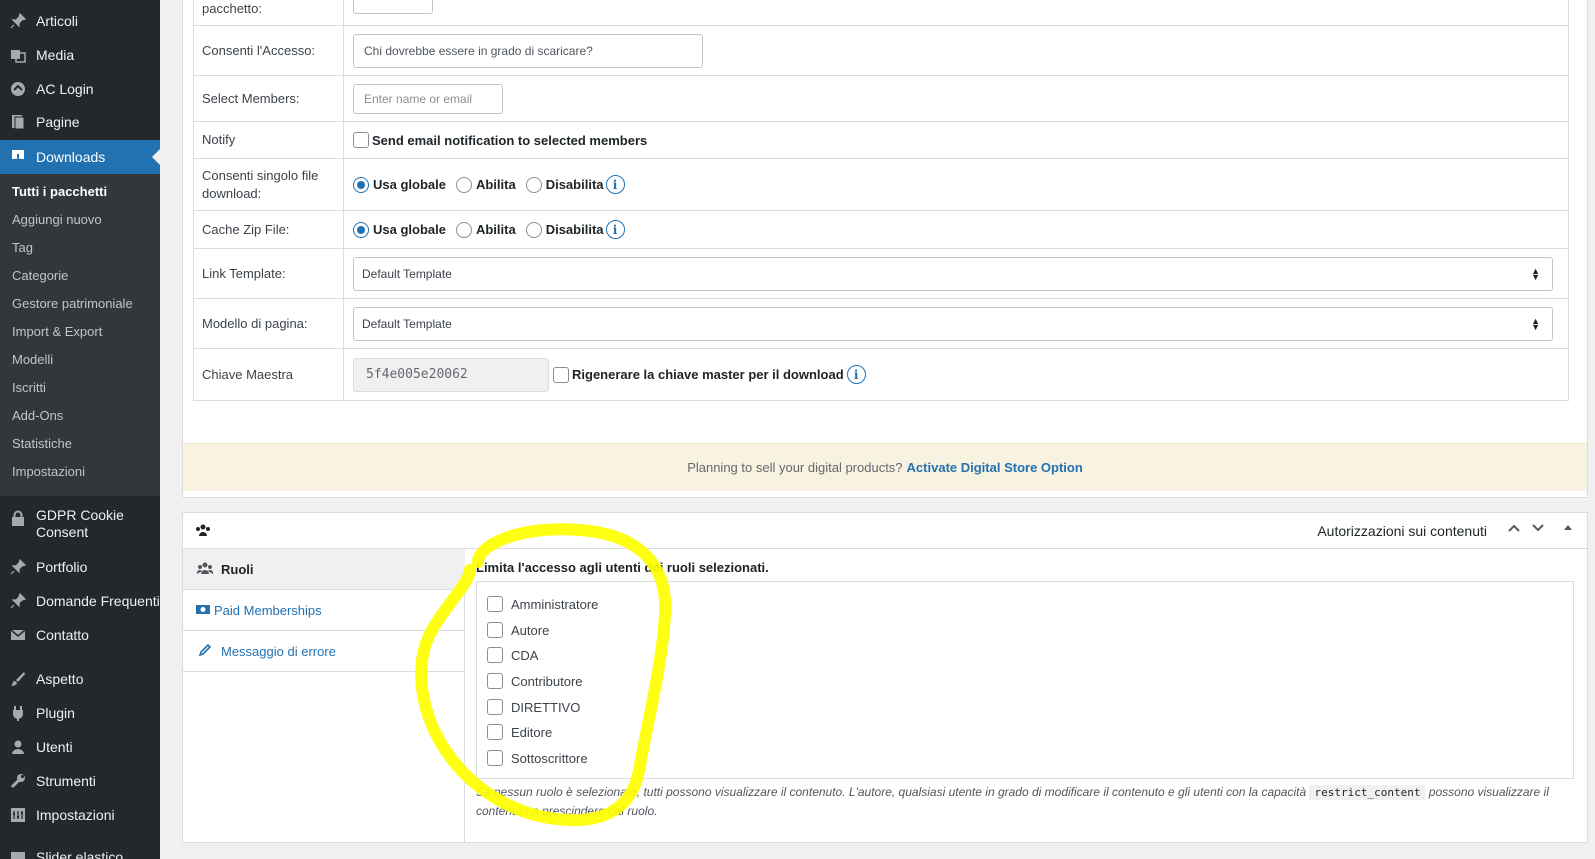 This screenshot has height=859, width=1595. What do you see at coordinates (546, 707) in the screenshot?
I see `role-label: DIRETTIVO` at bounding box center [546, 707].